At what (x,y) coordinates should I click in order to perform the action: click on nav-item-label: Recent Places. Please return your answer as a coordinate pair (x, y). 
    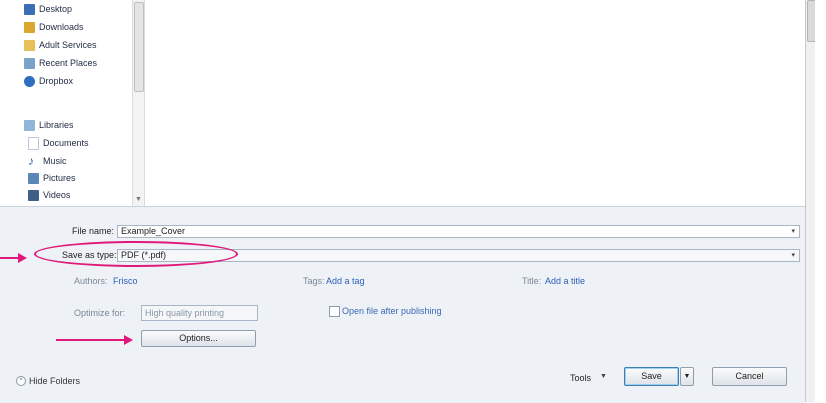
    Looking at the image, I should click on (68, 63).